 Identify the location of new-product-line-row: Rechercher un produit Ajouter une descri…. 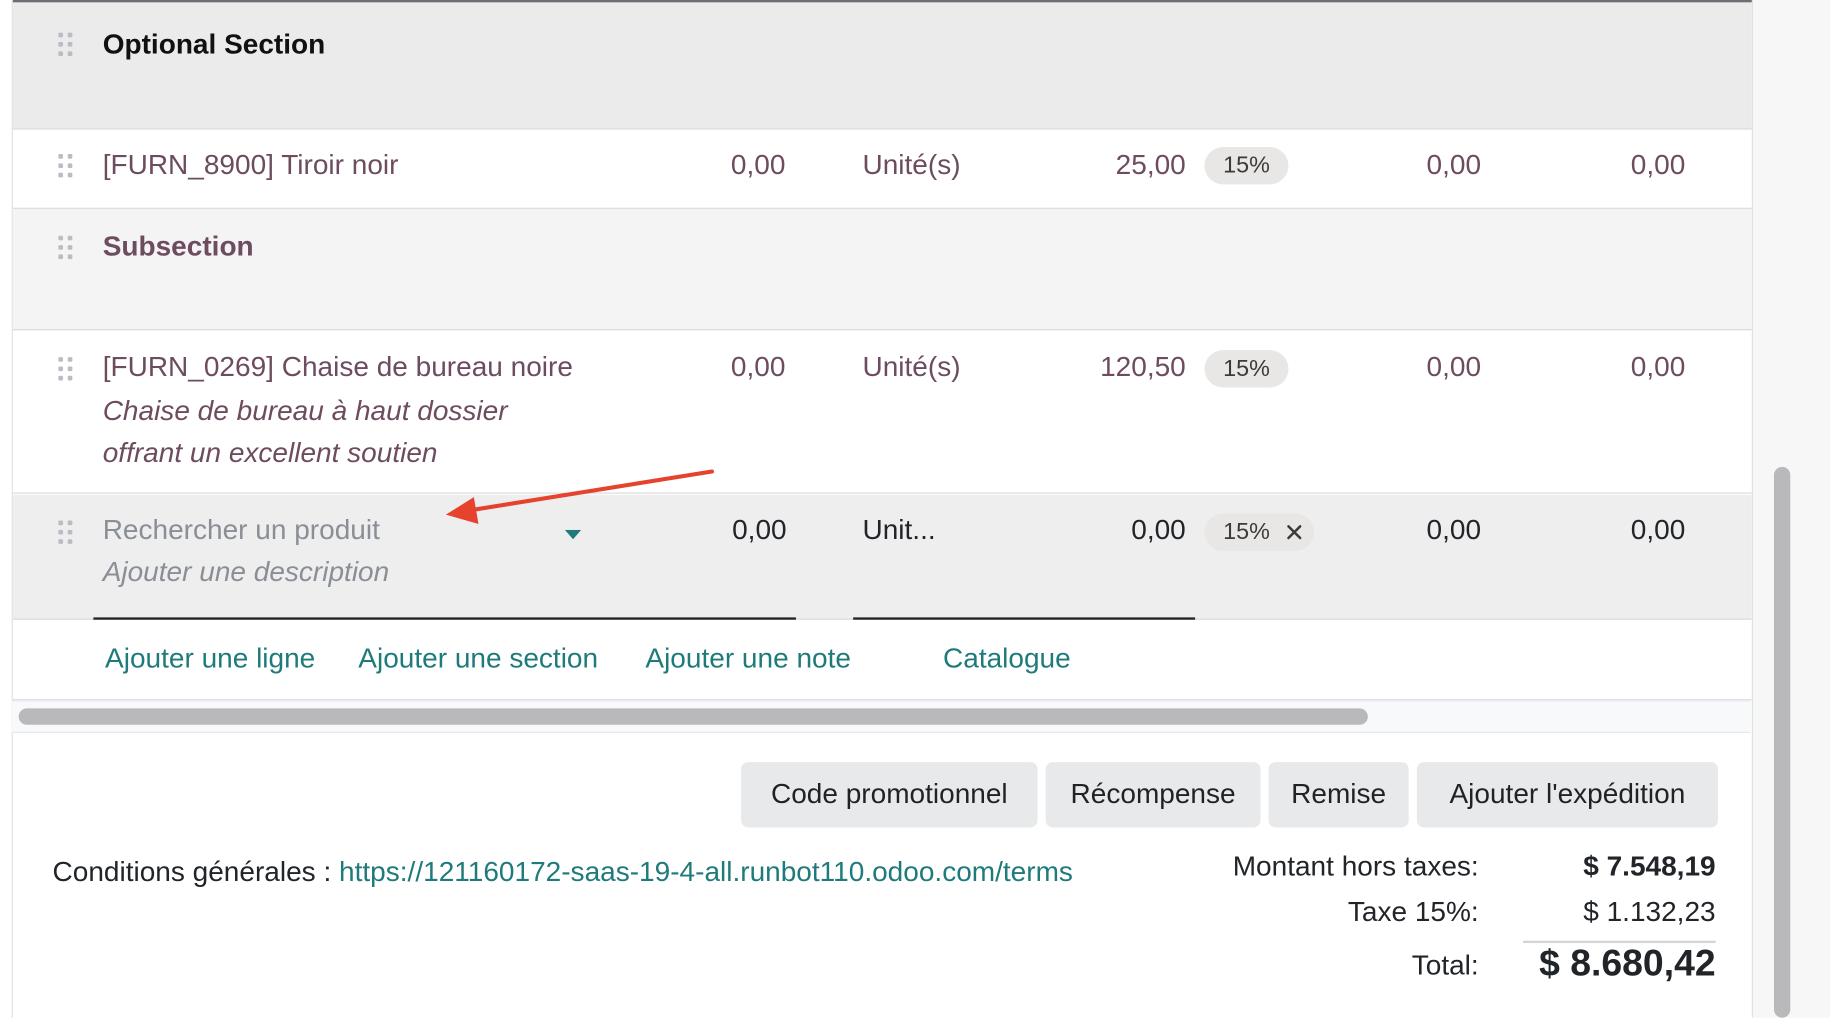
(882, 557).